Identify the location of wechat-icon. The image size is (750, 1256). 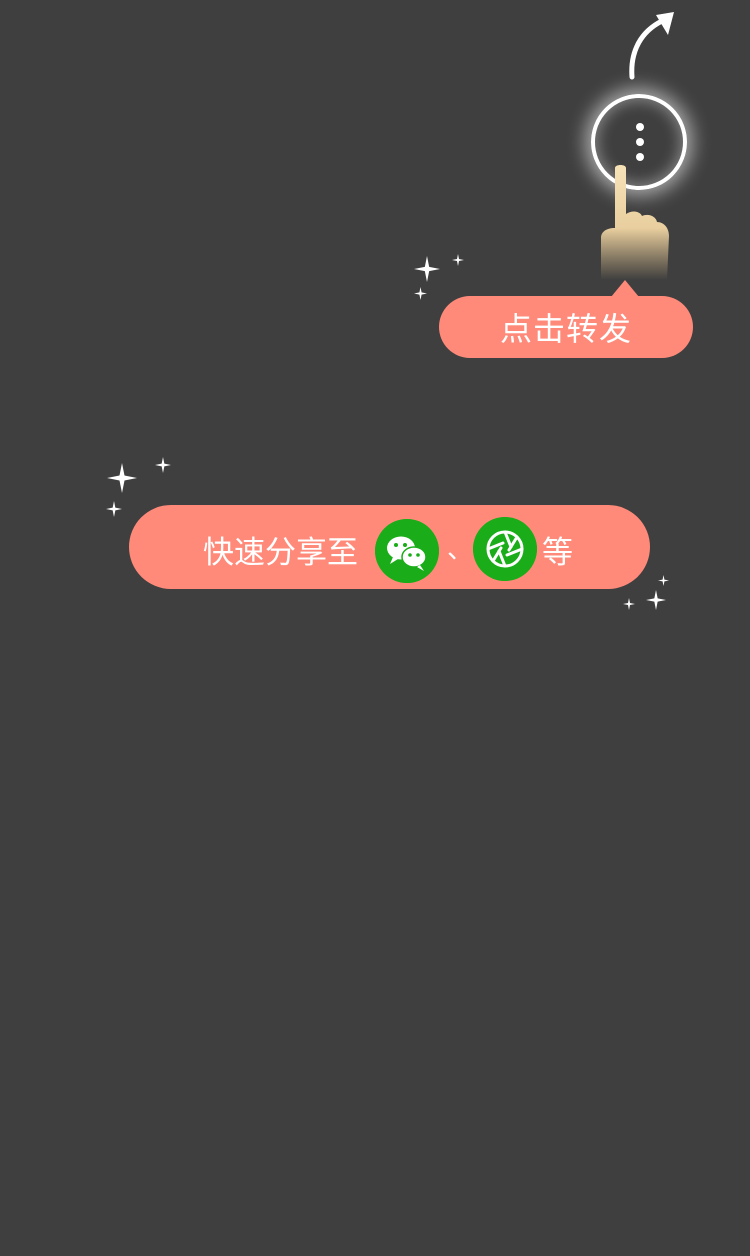
(407, 551).